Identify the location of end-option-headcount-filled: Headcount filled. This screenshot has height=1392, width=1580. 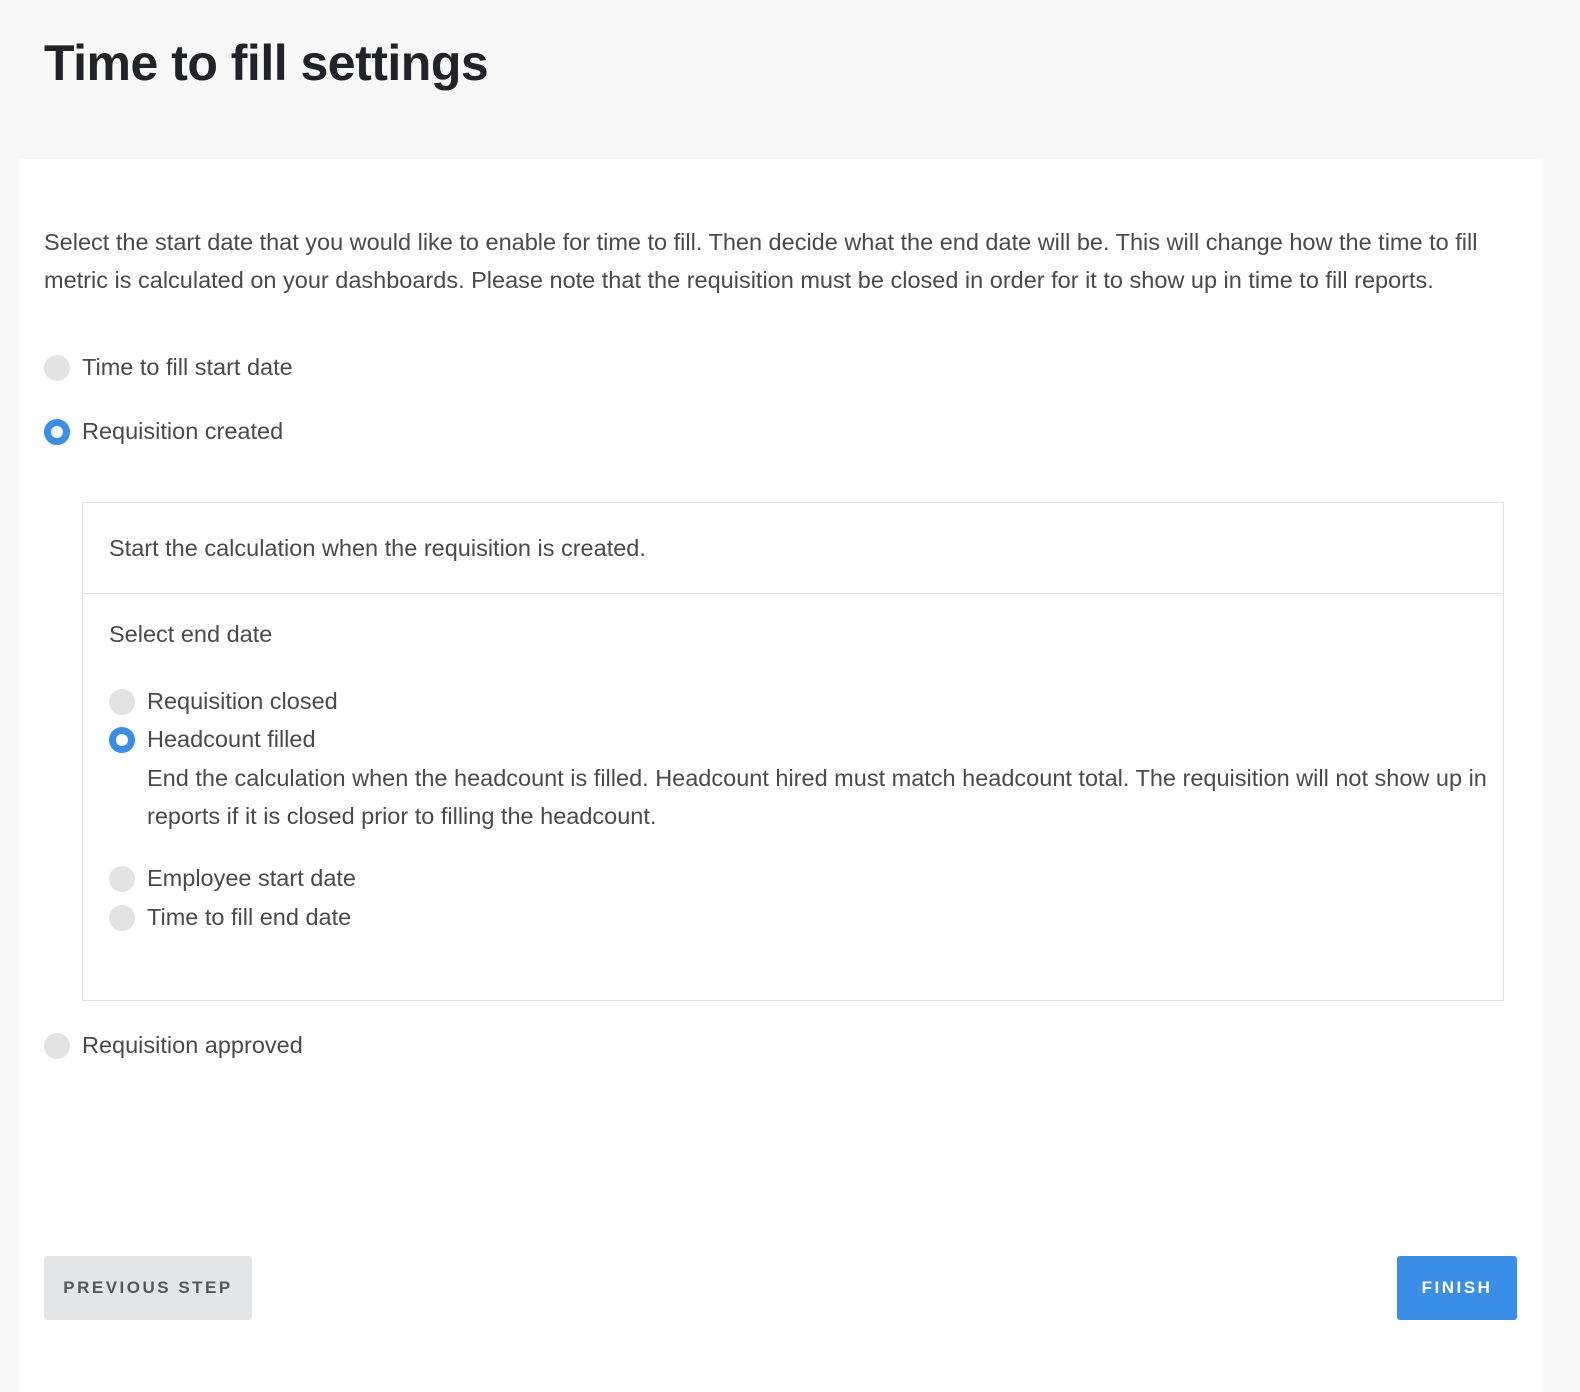
(212, 739).